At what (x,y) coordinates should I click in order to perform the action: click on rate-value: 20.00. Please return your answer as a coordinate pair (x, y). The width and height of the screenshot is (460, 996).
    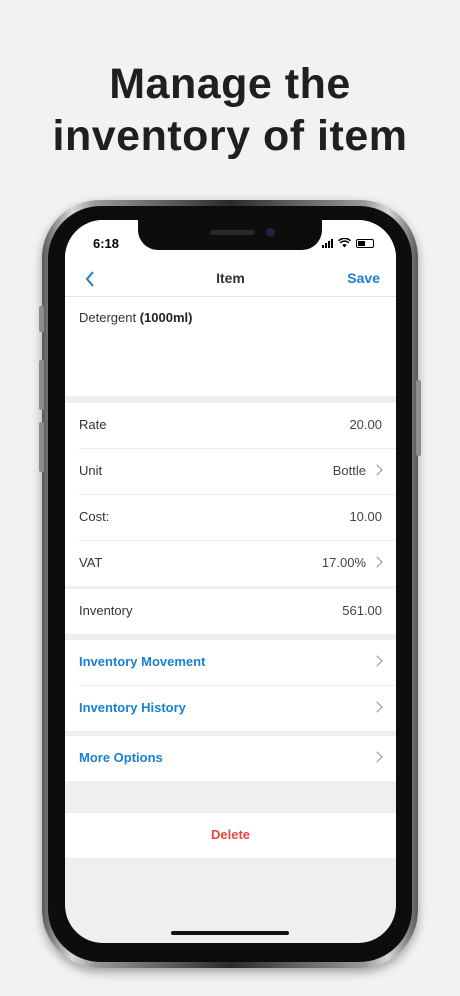
    Looking at the image, I should click on (365, 424).